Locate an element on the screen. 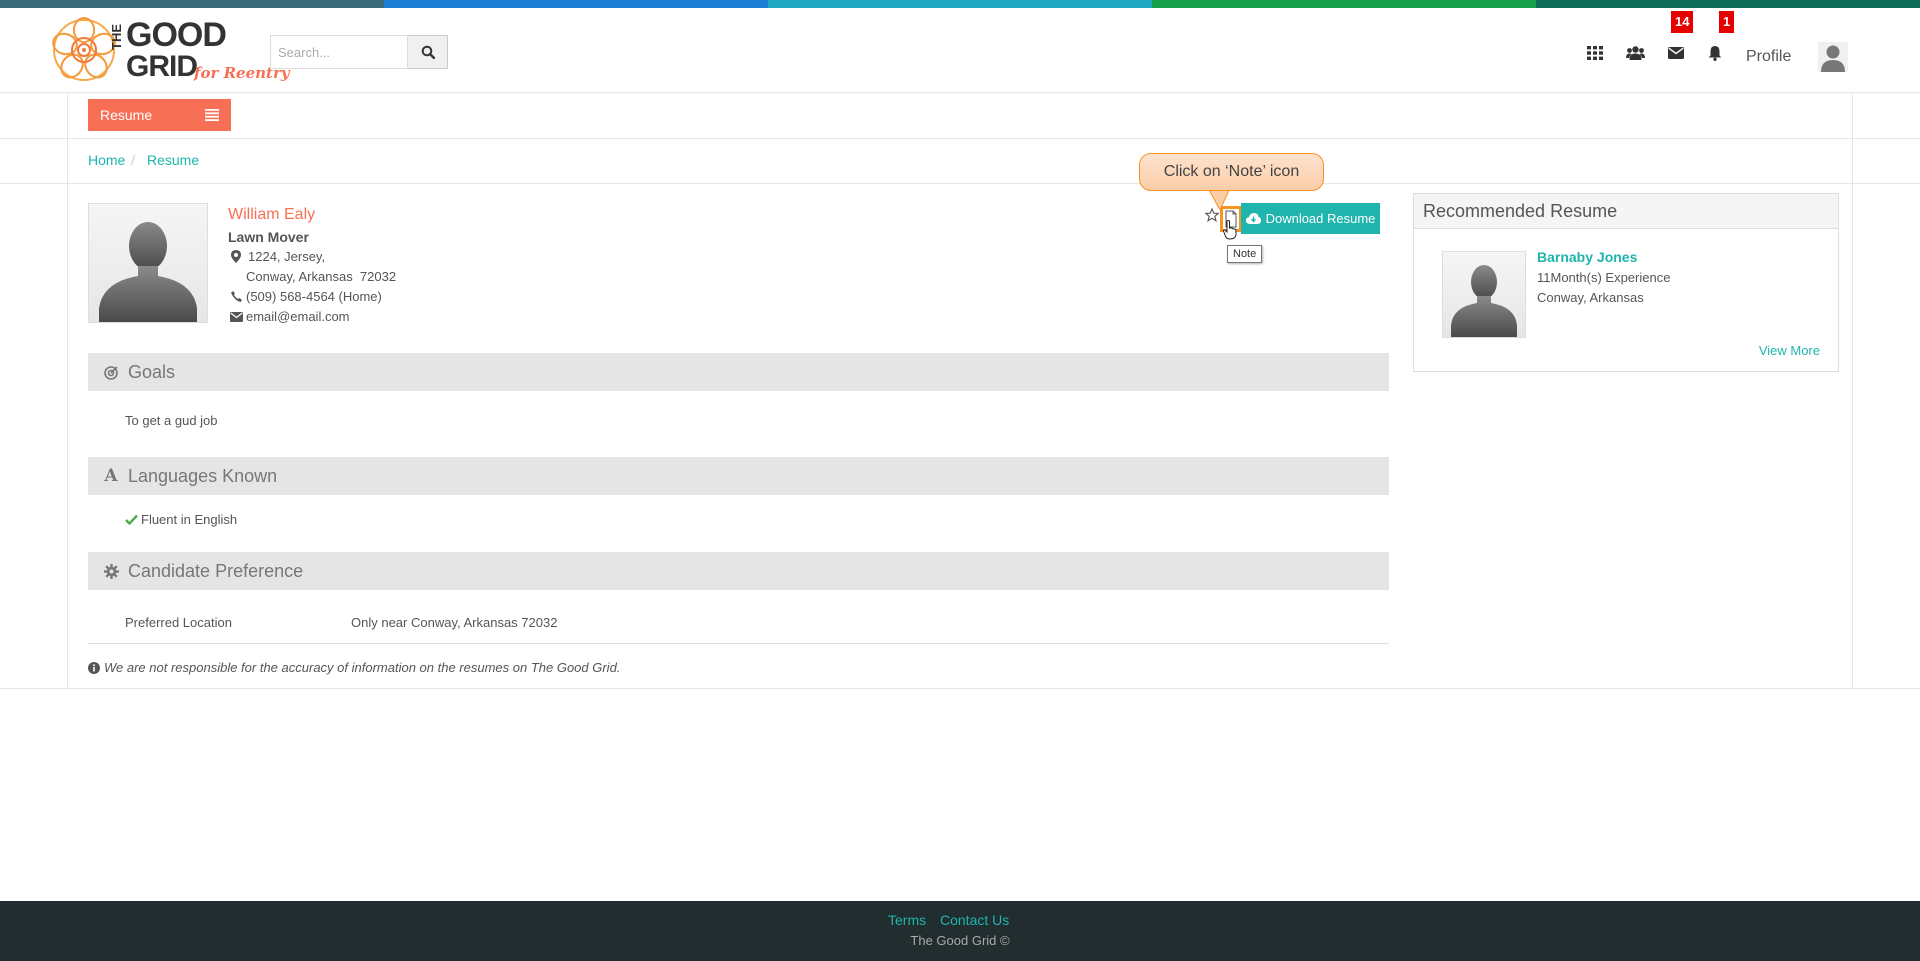 The width and height of the screenshot is (1920, 961). goals-text: To get a gud job is located at coordinates (171, 420).